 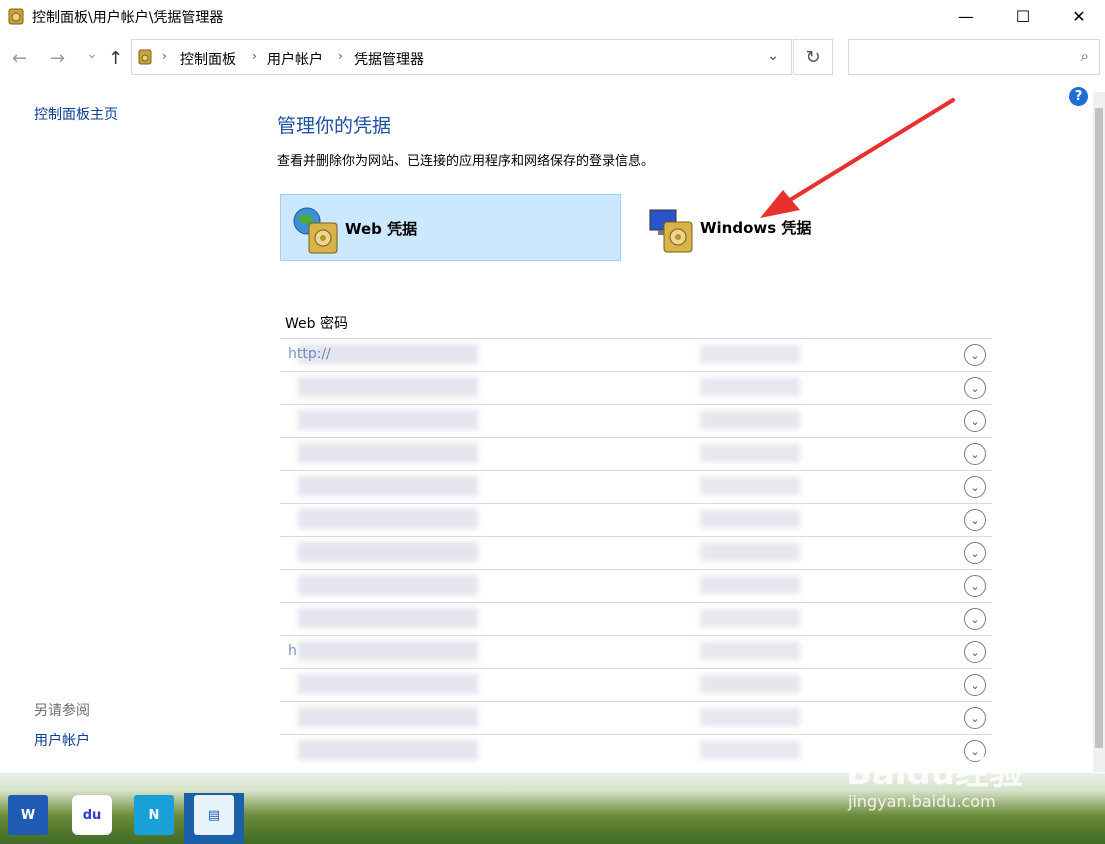 What do you see at coordinates (316, 324) in the screenshot?
I see `web-passwords-heading: Web 密码` at bounding box center [316, 324].